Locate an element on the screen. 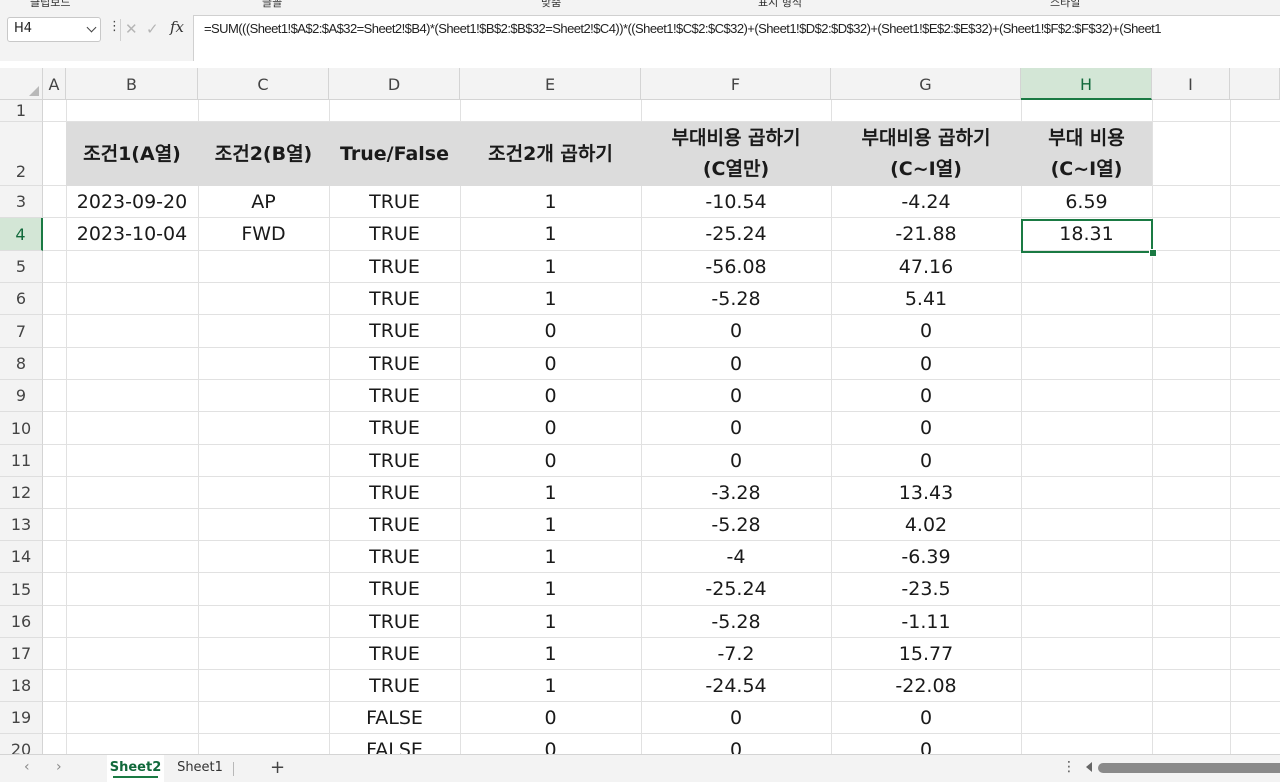  row-header-16: 16 is located at coordinates (21, 622).